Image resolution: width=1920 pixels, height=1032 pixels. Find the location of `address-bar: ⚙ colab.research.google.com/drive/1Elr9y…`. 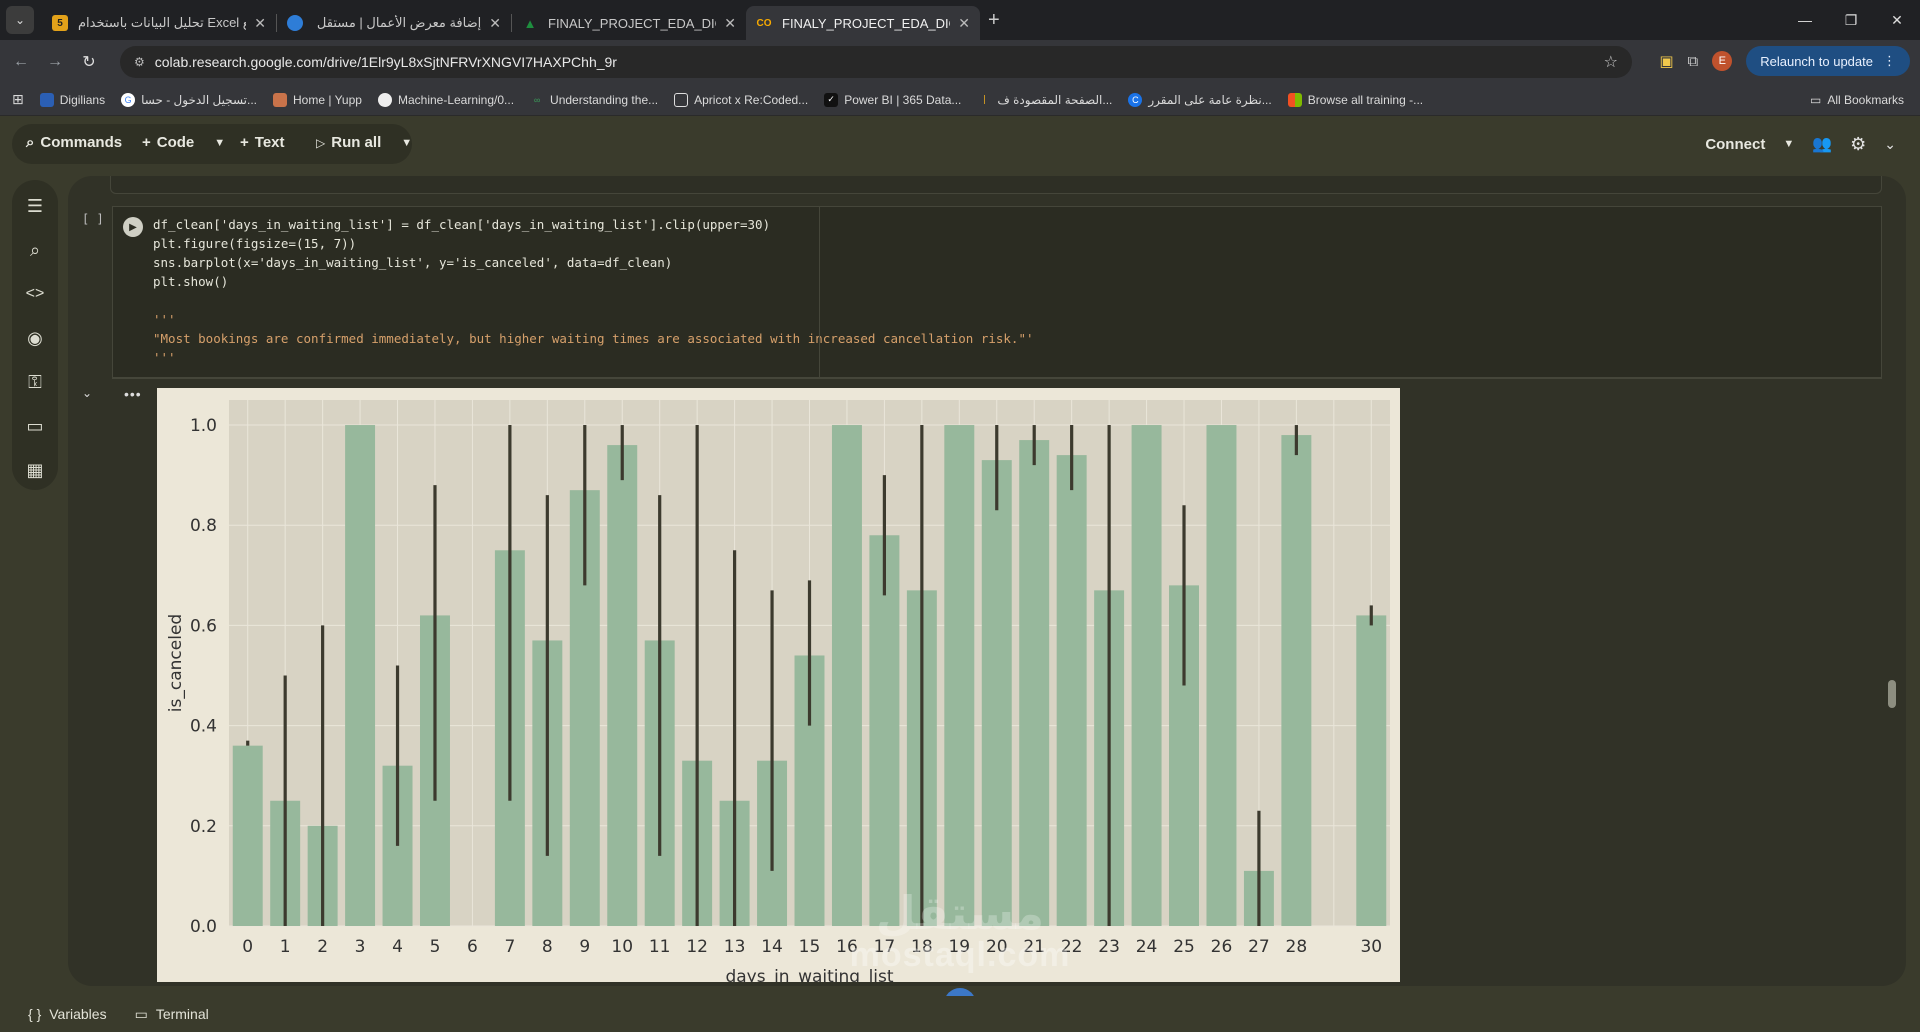

address-bar: ⚙ colab.research.google.com/drive/1Elr9y… is located at coordinates (876, 62).